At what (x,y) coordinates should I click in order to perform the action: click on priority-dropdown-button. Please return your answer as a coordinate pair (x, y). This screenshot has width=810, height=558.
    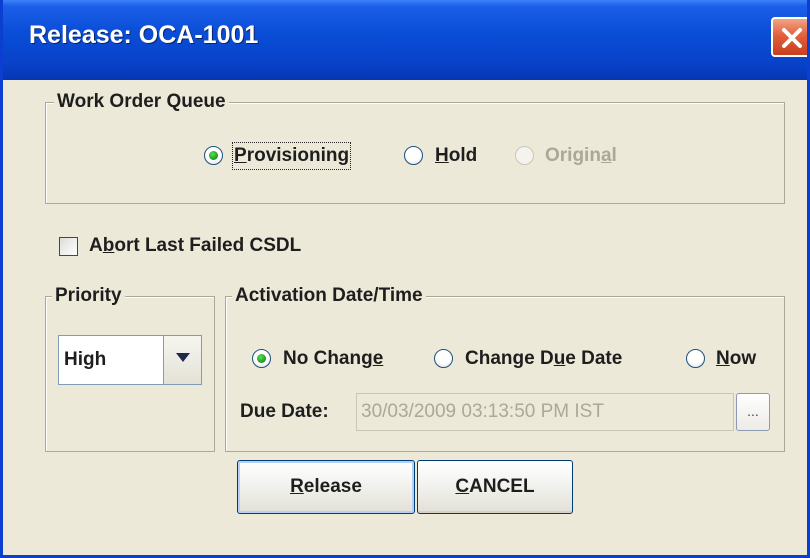
    Looking at the image, I should click on (182, 360).